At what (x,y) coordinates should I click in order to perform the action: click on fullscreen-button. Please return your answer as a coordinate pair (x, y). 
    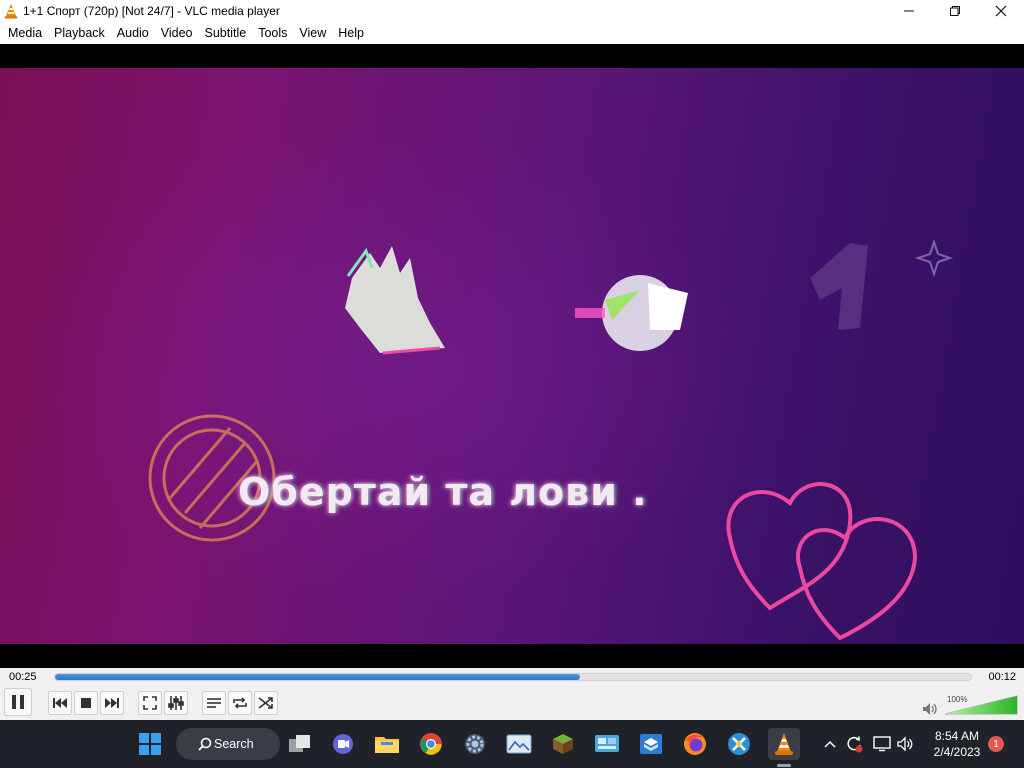
    Looking at the image, I should click on (150, 703).